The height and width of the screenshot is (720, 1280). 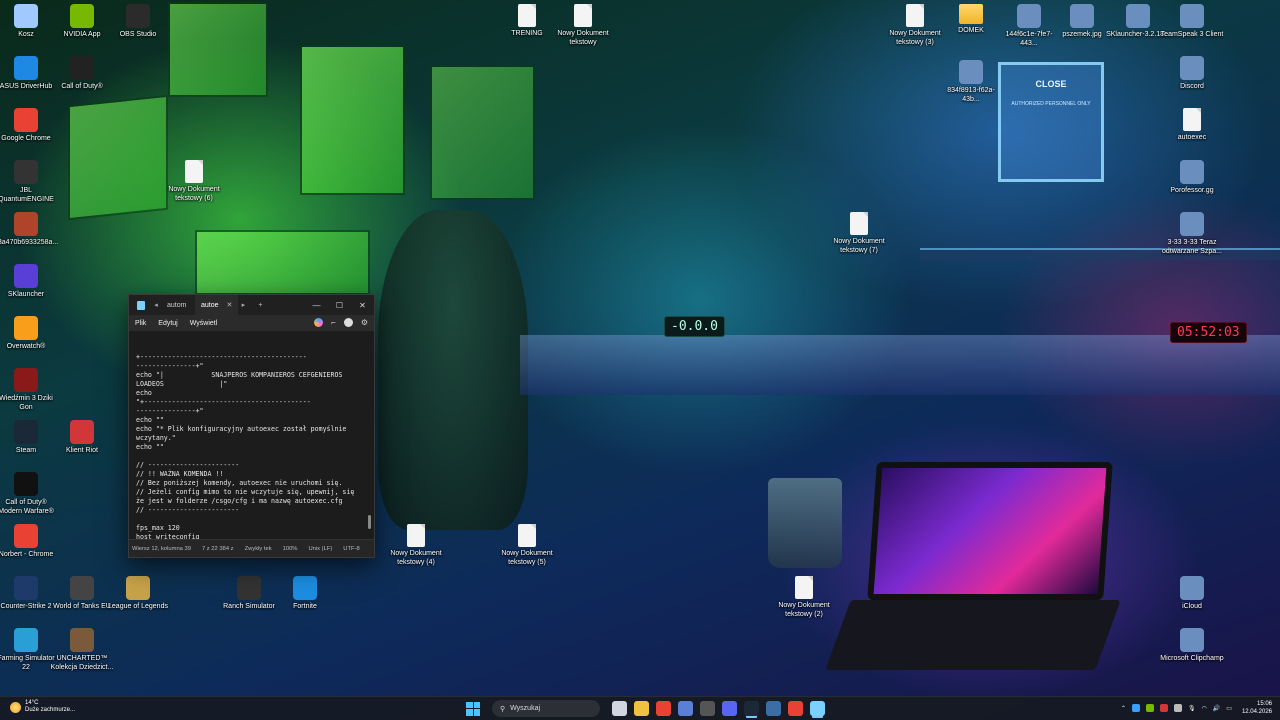 I want to click on desktop-icon-right-1: Nowy Dokument tekstowy, so click(x=583, y=25).